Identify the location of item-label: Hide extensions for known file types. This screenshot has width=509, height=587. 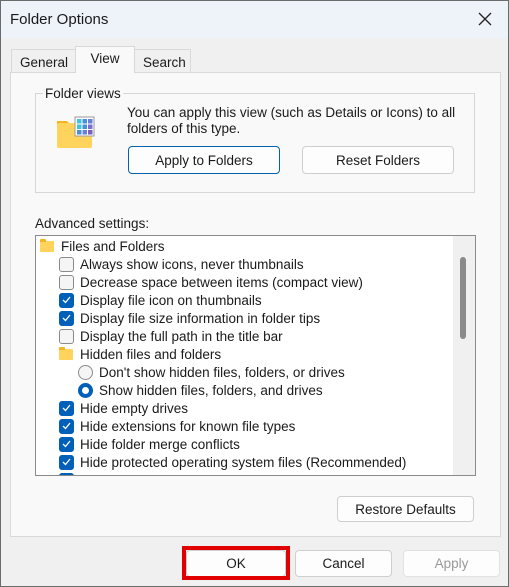
(188, 426).